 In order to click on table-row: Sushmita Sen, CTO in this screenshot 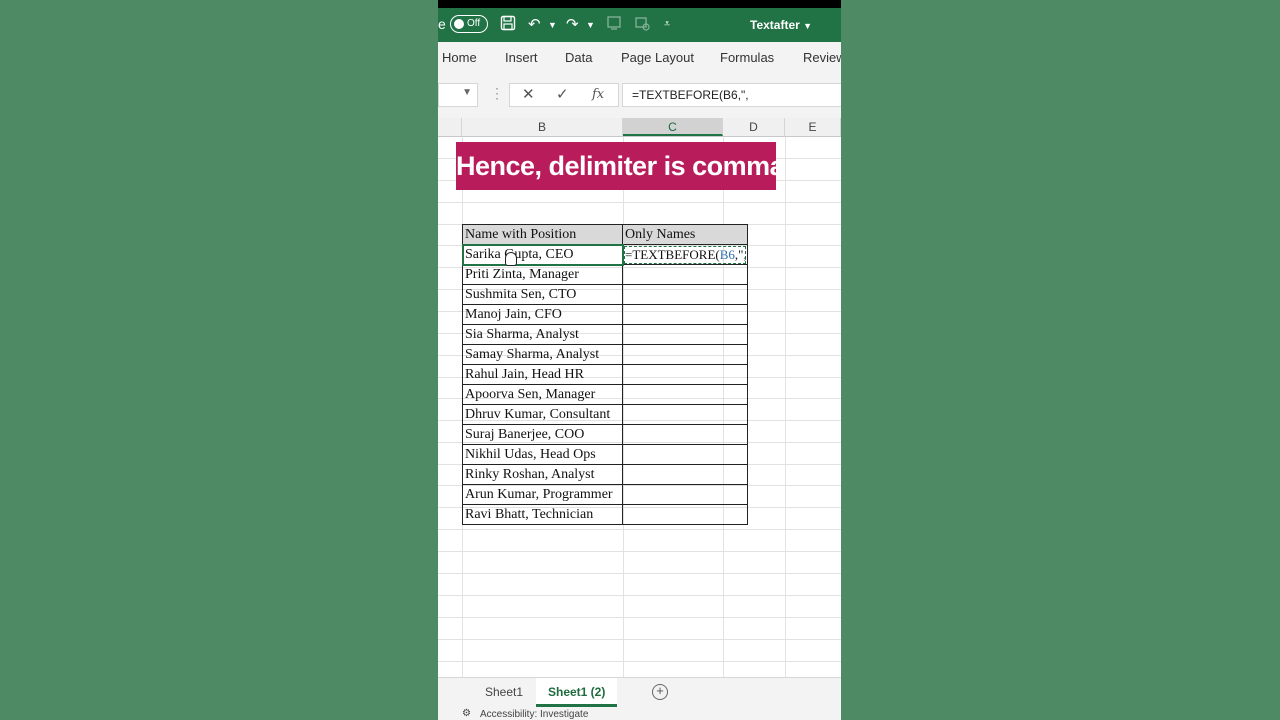, I will do `click(605, 294)`.